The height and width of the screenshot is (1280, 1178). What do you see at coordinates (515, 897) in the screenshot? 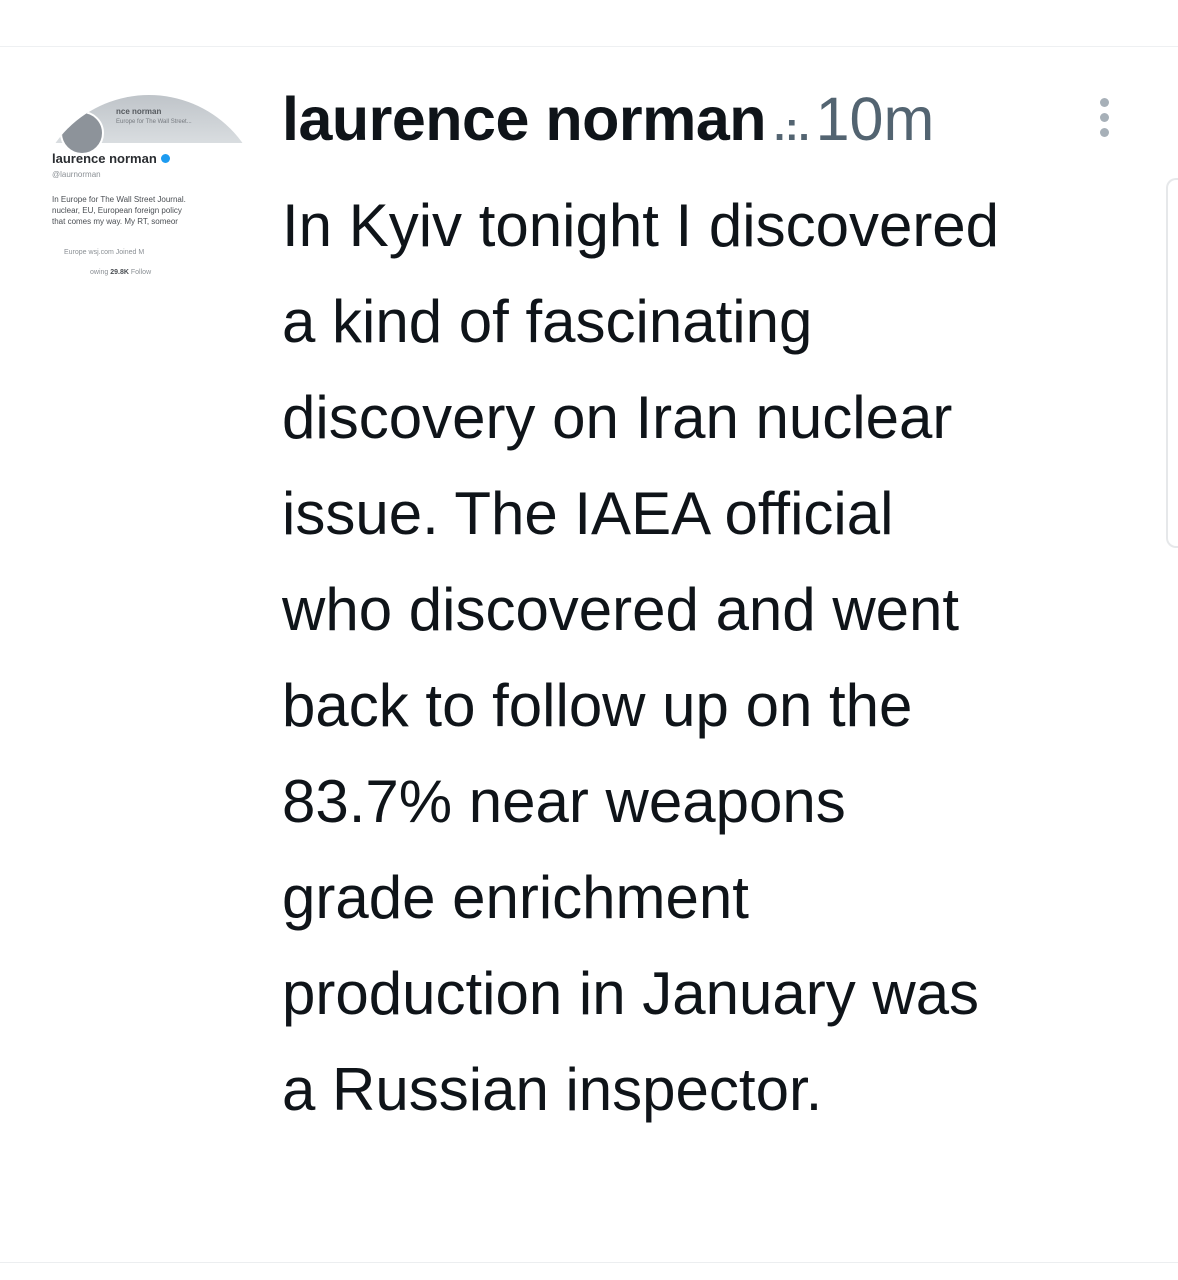
I see `tweet-text-line: grade enrichment` at bounding box center [515, 897].